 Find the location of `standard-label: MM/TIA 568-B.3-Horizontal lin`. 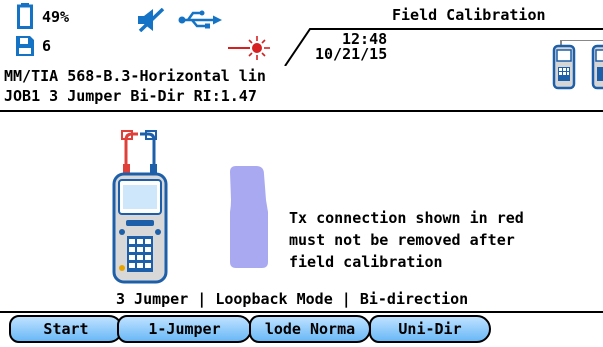

standard-label: MM/TIA 568-B.3-Horizontal lin is located at coordinates (135, 76).